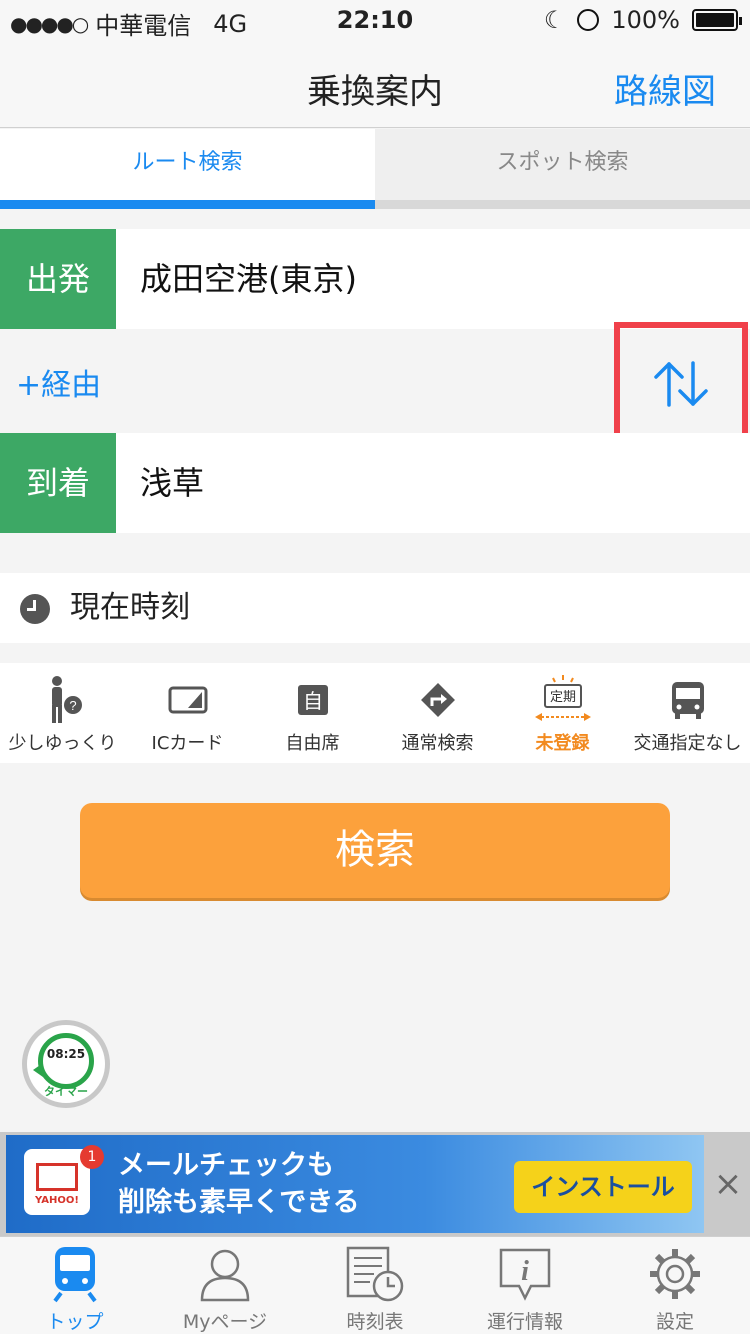 This screenshot has height=1334, width=750. I want to click on timer-arrow-icon, so click(38, 1070).